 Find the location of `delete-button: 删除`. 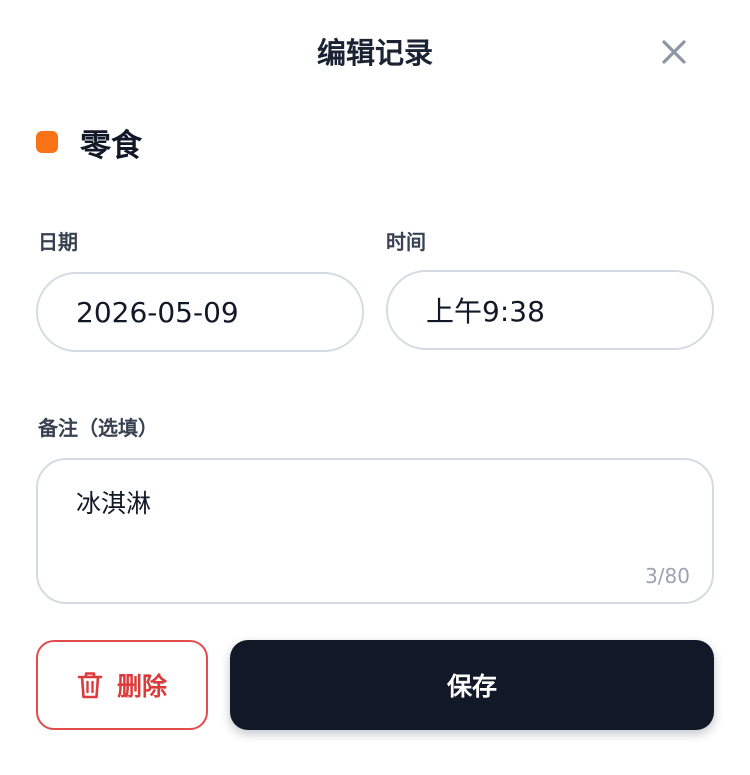

delete-button: 删除 is located at coordinates (122, 685).